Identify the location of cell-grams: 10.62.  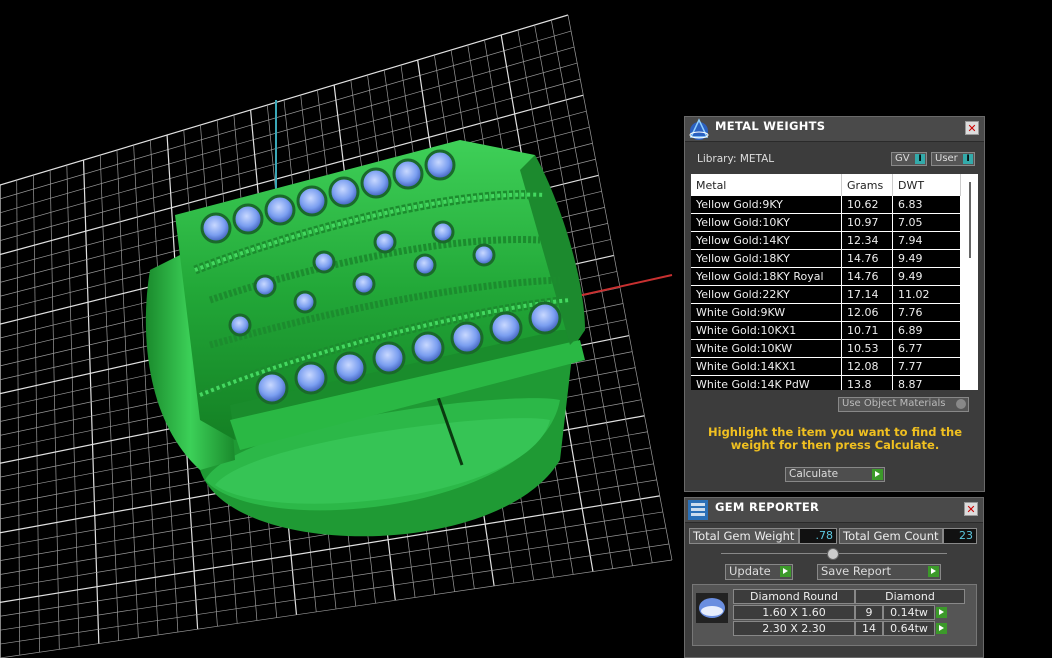
(867, 205).